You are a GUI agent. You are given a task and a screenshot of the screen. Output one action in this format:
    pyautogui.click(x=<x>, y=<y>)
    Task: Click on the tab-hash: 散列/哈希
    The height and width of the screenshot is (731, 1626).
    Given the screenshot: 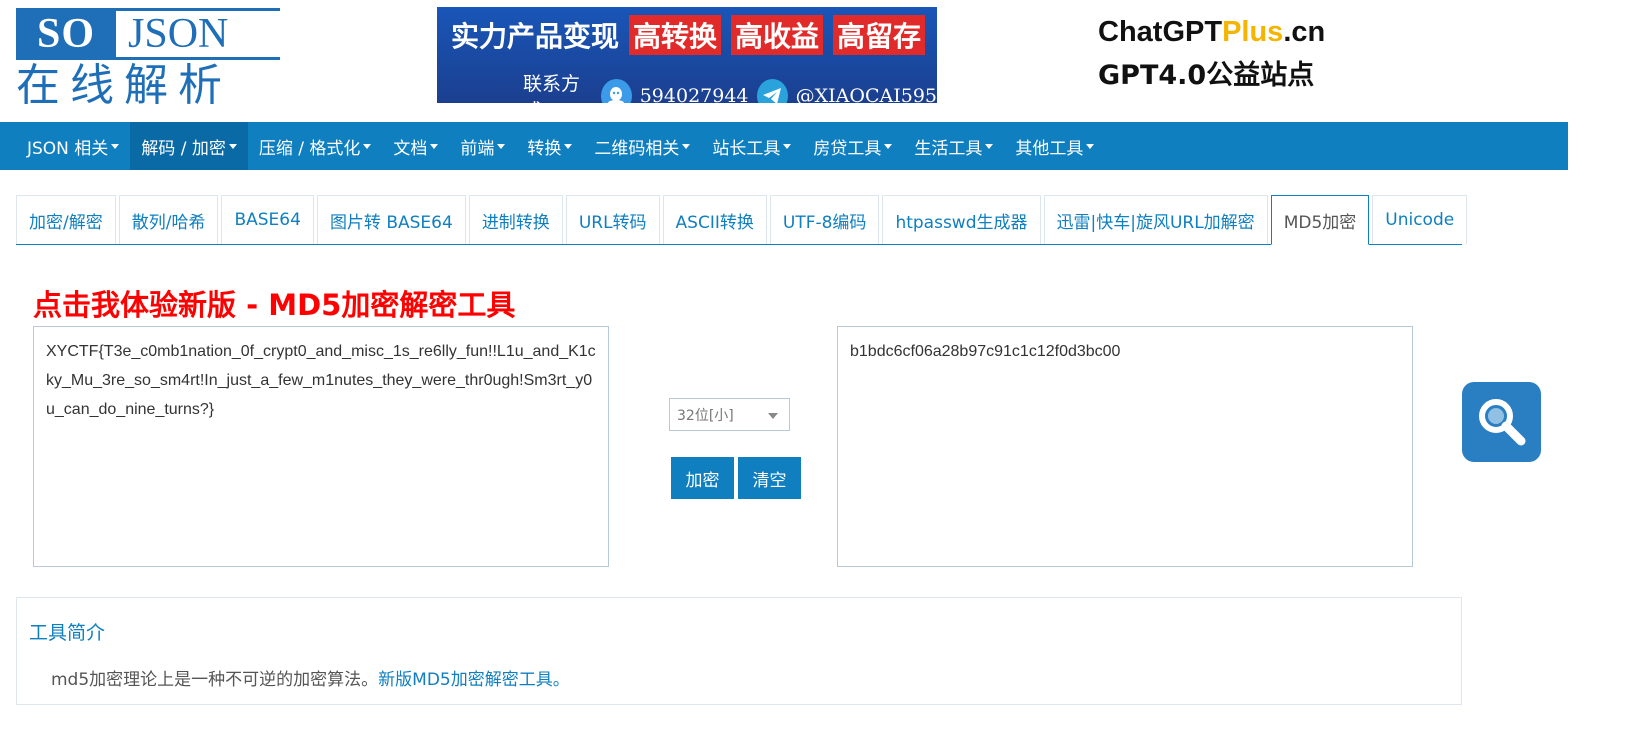 What is the action you would take?
    pyautogui.click(x=168, y=219)
    